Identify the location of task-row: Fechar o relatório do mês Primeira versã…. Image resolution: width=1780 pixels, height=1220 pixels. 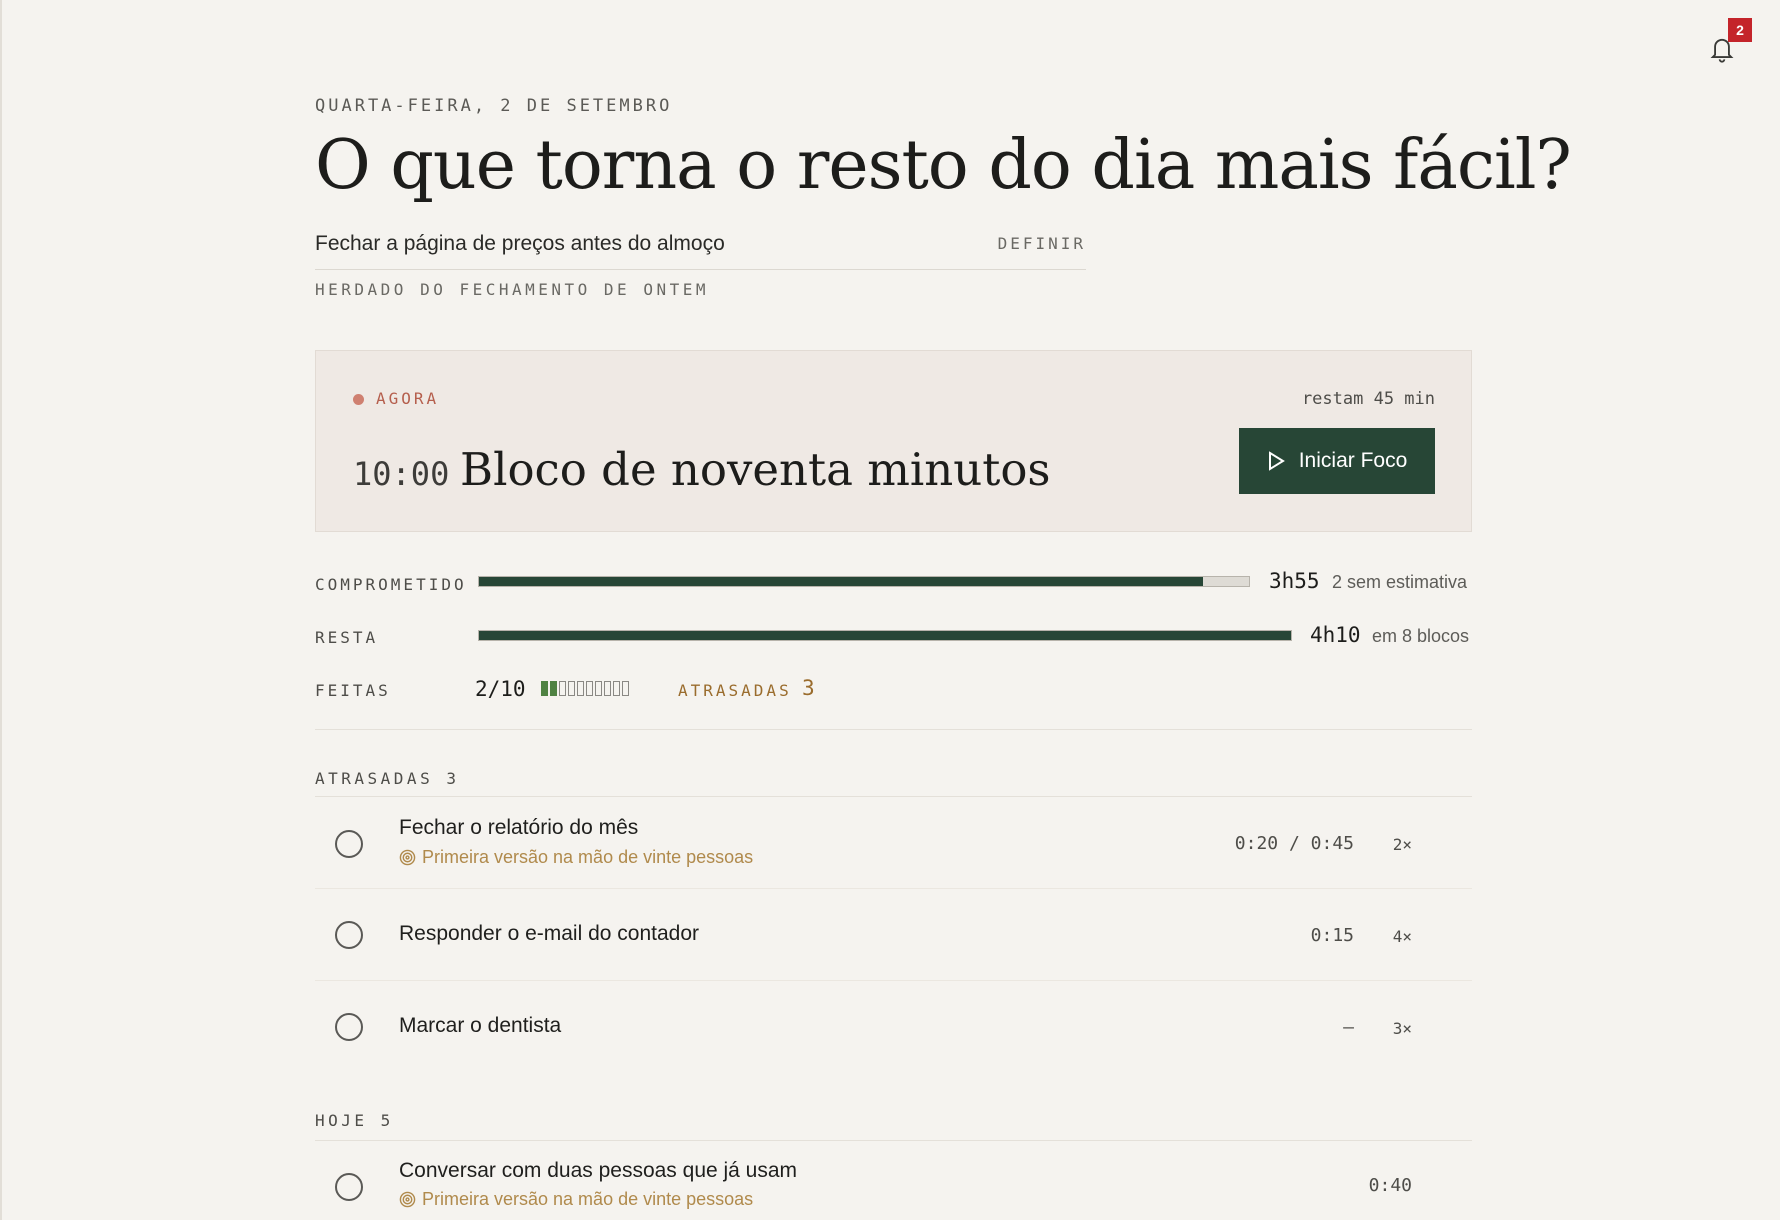
(893, 843).